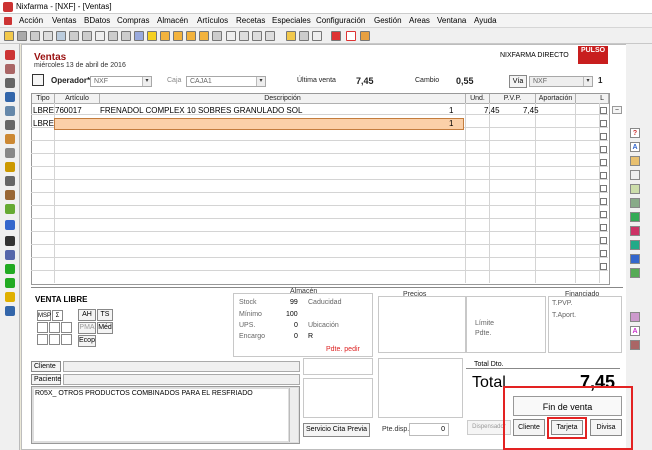 The width and height of the screenshot is (652, 450). I want to click on paciente-field, so click(181, 379).